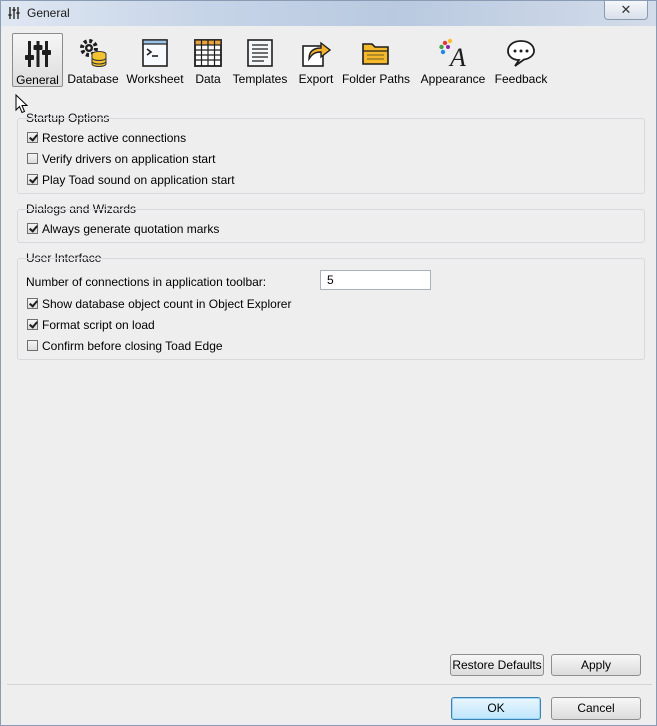 The image size is (657, 726). Describe the element at coordinates (328, 13) in the screenshot. I see `title-bar: General ✕` at that location.